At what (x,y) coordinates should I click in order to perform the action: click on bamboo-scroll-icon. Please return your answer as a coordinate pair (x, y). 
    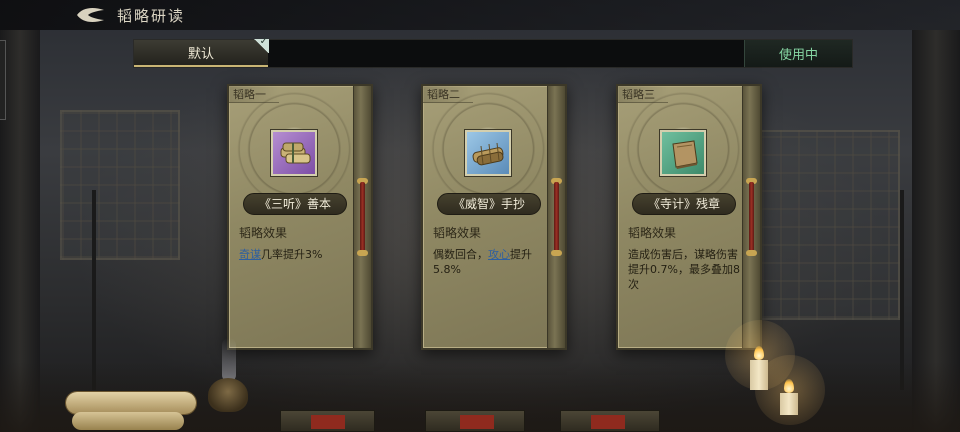
    Looking at the image, I should click on (488, 153).